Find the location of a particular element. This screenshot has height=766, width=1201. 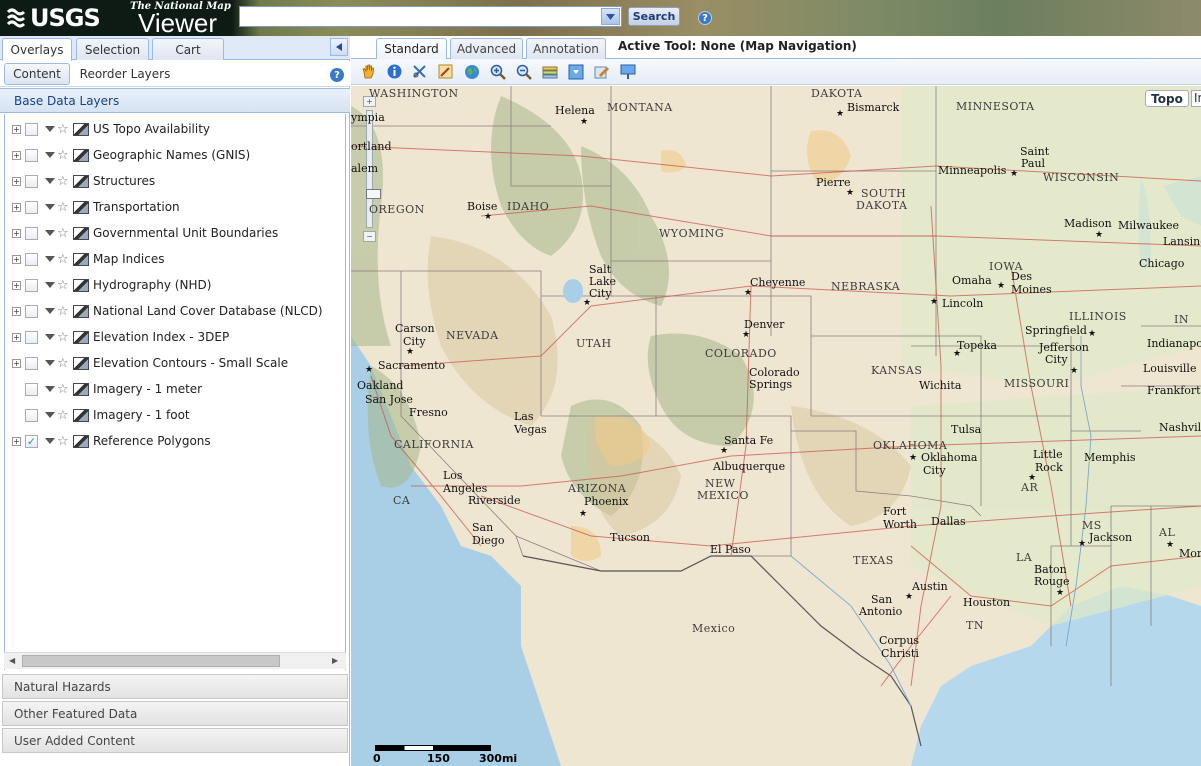

pan-hand-icon is located at coordinates (368, 71).